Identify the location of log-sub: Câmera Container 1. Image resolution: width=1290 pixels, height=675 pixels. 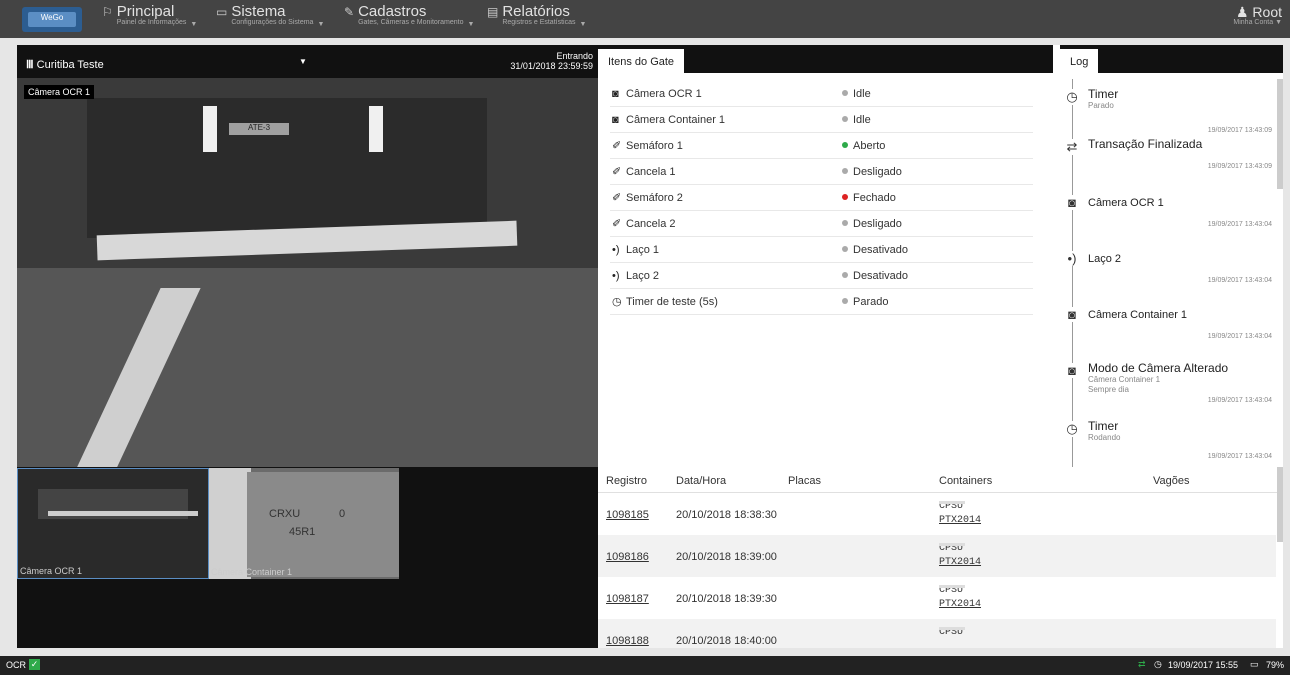
(1124, 379).